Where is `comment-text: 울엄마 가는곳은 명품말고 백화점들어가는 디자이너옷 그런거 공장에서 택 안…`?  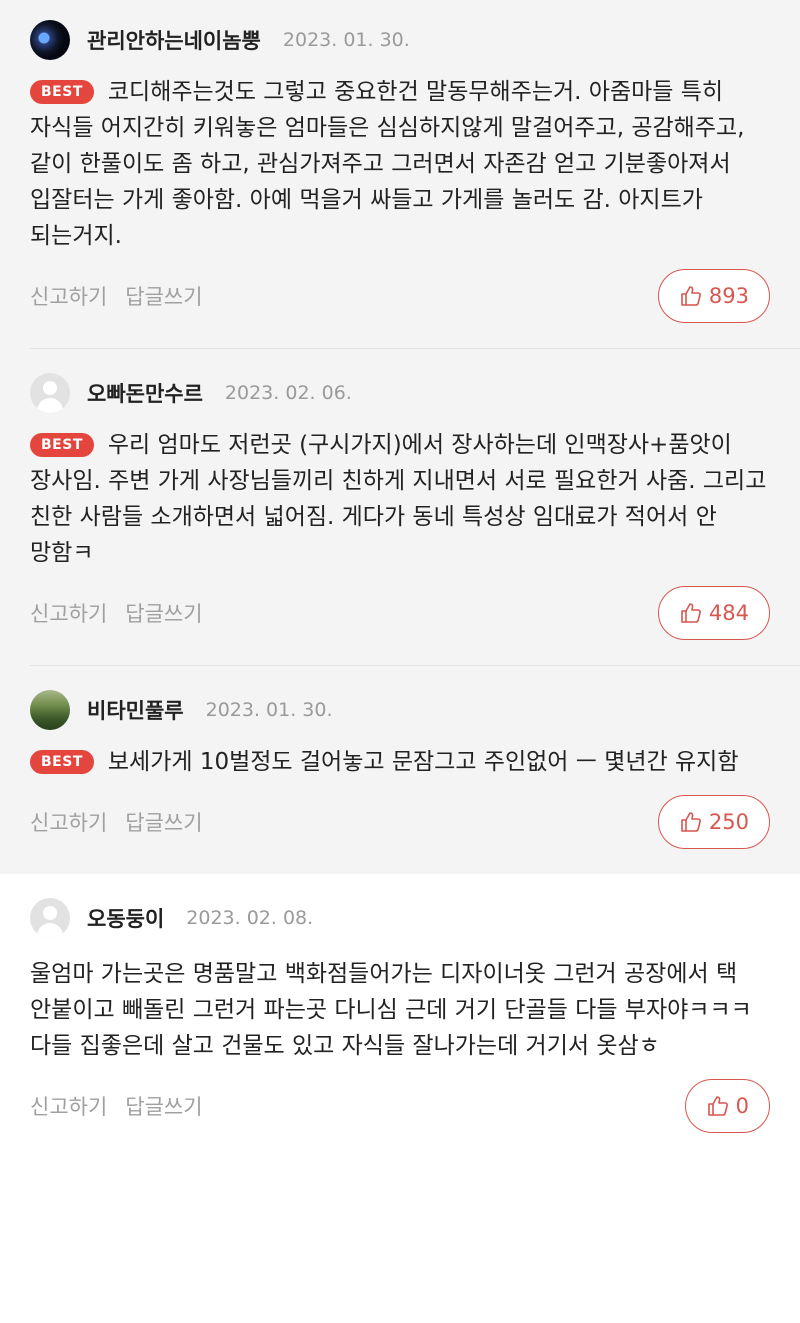 comment-text: 울엄마 가는곳은 명품말고 백화점들어가는 디자이너옷 그런거 공장에서 택 안… is located at coordinates (391, 1010).